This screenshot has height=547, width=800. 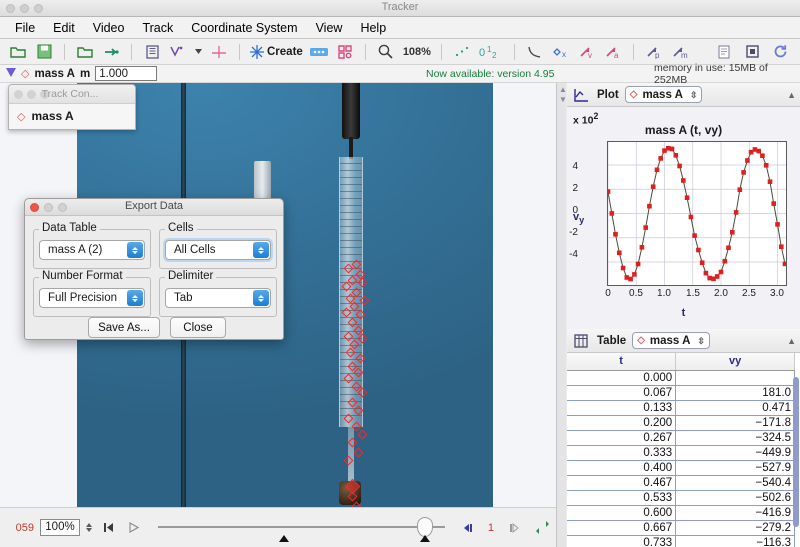 I want to click on table-cell-vy: −416.9, so click(x=735, y=513).